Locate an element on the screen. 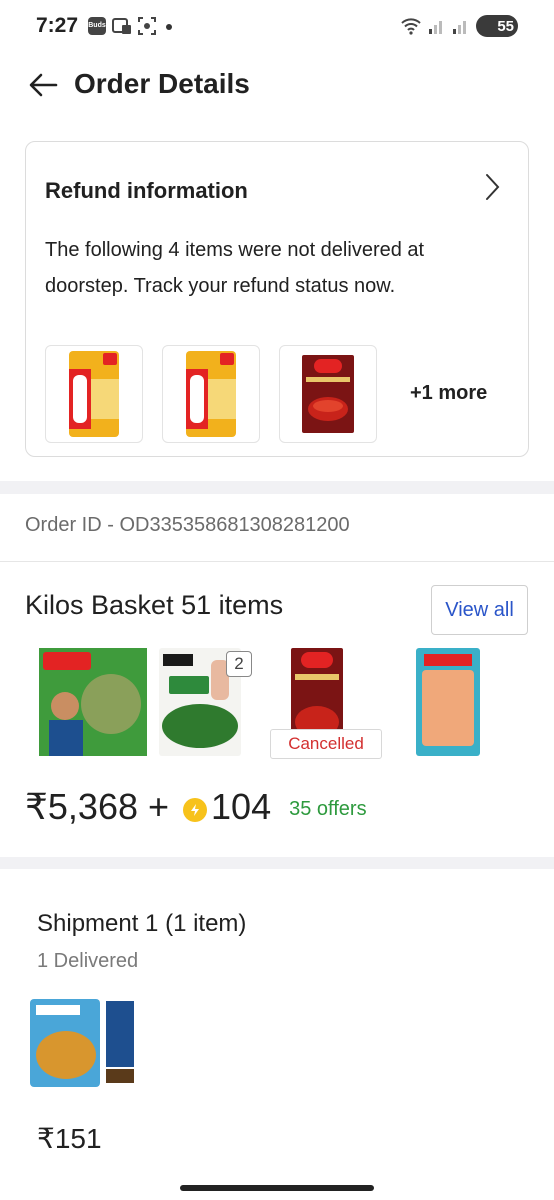 This screenshot has width=554, height=1200. order-id: Order ID - OD335358681308281200 is located at coordinates (187, 525).